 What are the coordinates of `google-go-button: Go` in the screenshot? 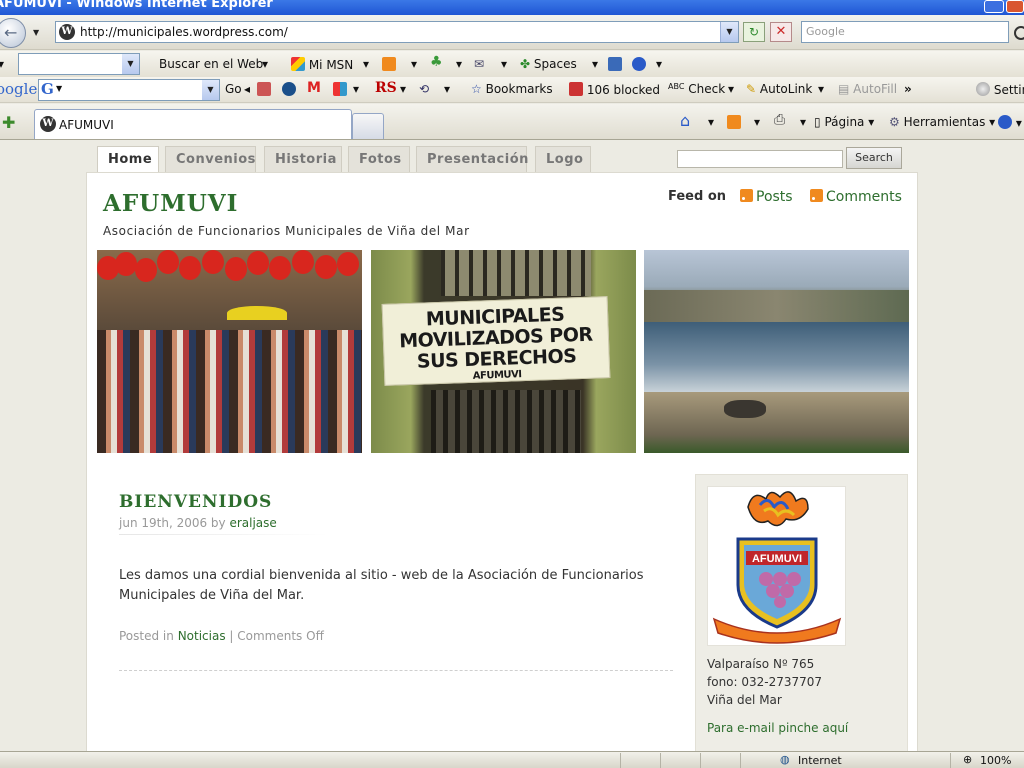 It's located at (233, 89).